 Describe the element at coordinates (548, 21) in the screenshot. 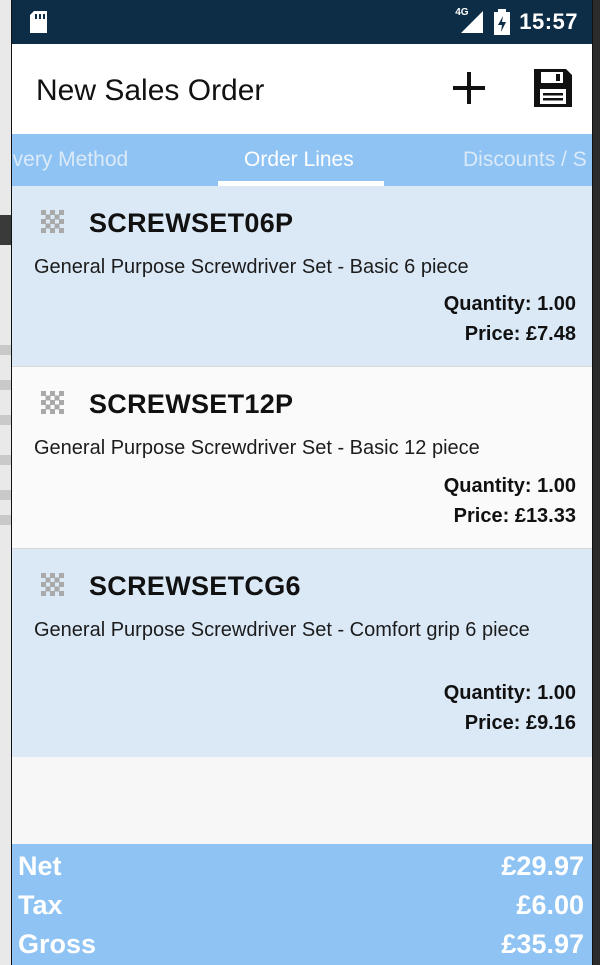

I see `clock: 15:57` at that location.